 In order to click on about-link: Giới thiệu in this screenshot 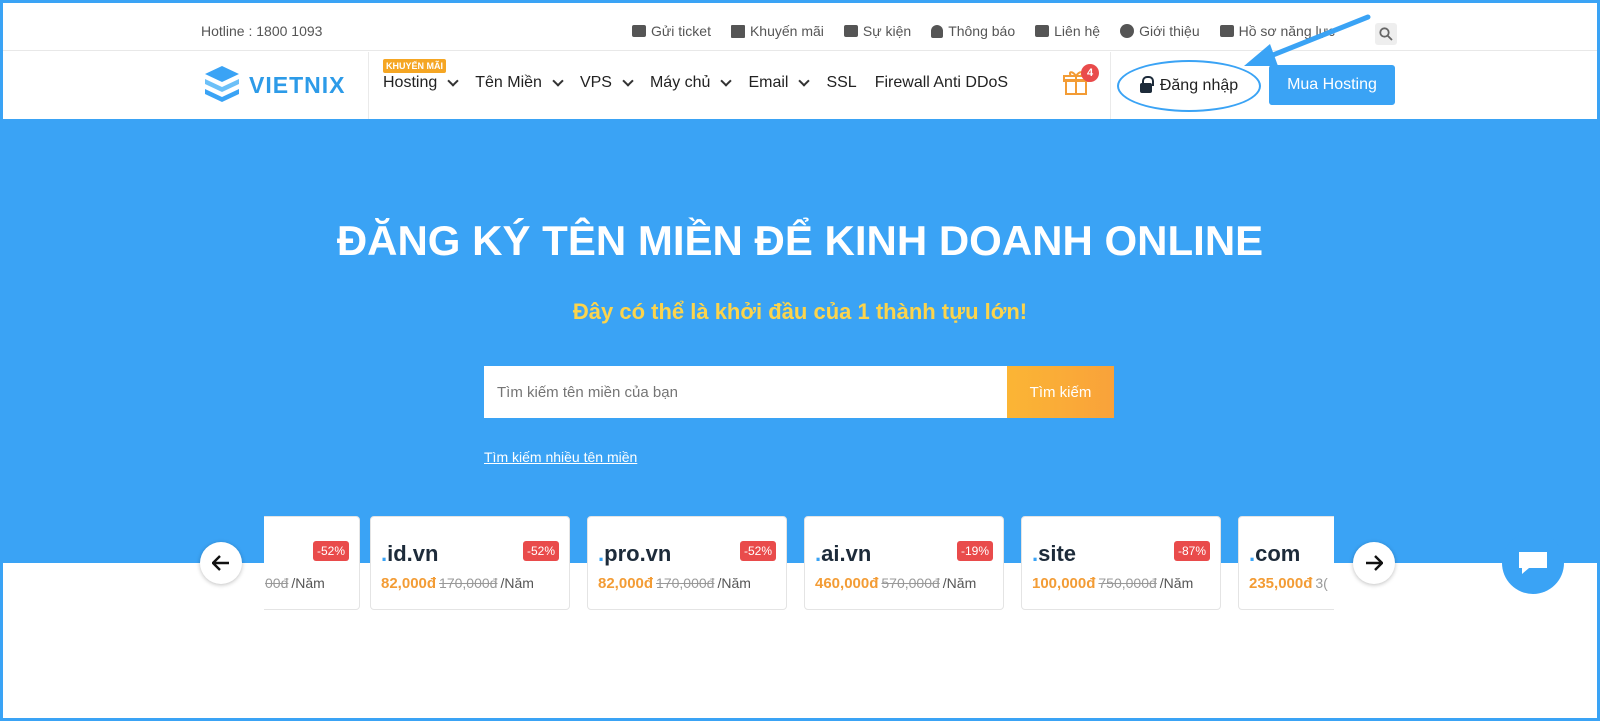, I will do `click(1160, 31)`.